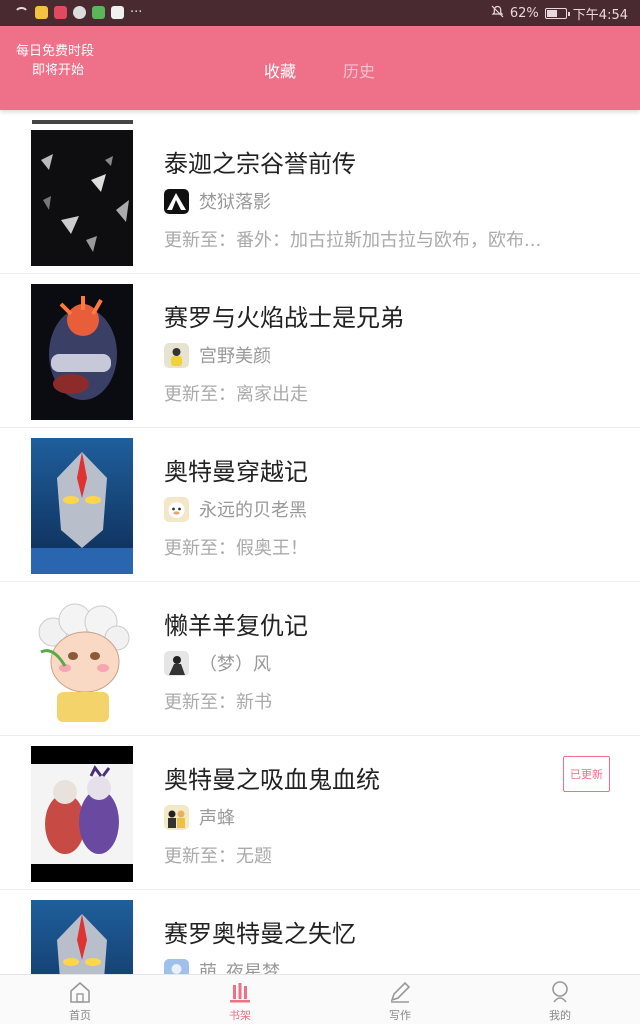  I want to click on author-row: （梦）风, so click(217, 663).